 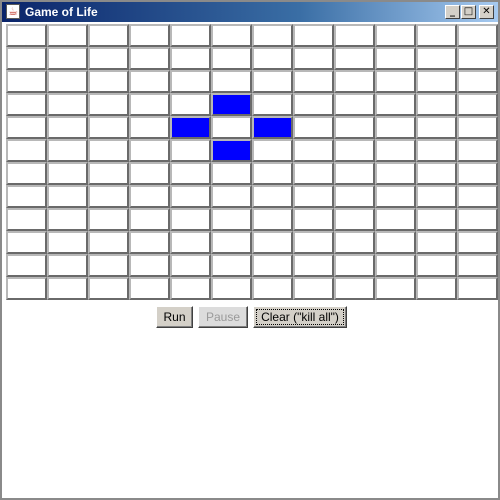 What do you see at coordinates (174, 317) in the screenshot?
I see `run-button: Run` at bounding box center [174, 317].